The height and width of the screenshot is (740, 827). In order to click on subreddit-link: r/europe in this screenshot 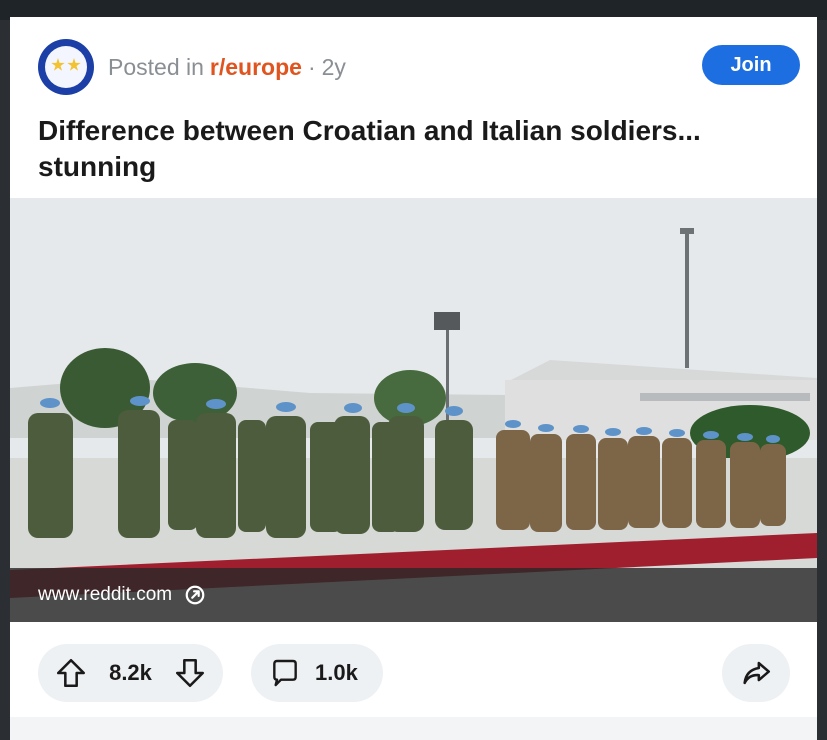, I will do `click(256, 67)`.